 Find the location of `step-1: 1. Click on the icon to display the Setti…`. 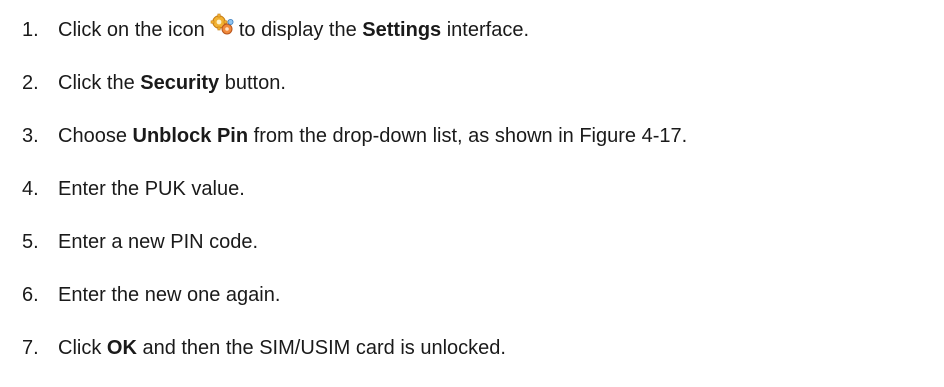

step-1: 1. Click on the icon to display the Setti… is located at coordinates (275, 28).